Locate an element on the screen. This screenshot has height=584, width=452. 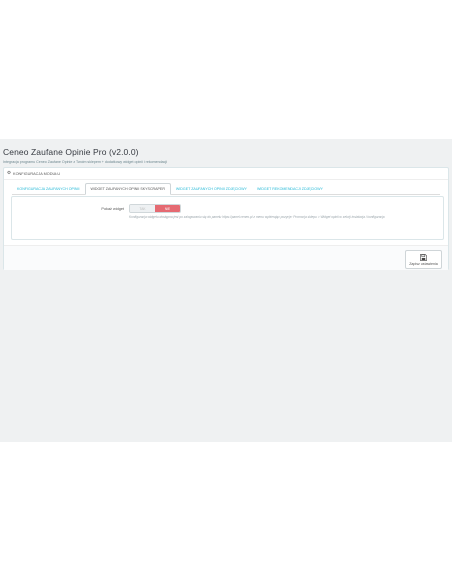
save-button: Zapisz ustawienia is located at coordinates (423, 259).